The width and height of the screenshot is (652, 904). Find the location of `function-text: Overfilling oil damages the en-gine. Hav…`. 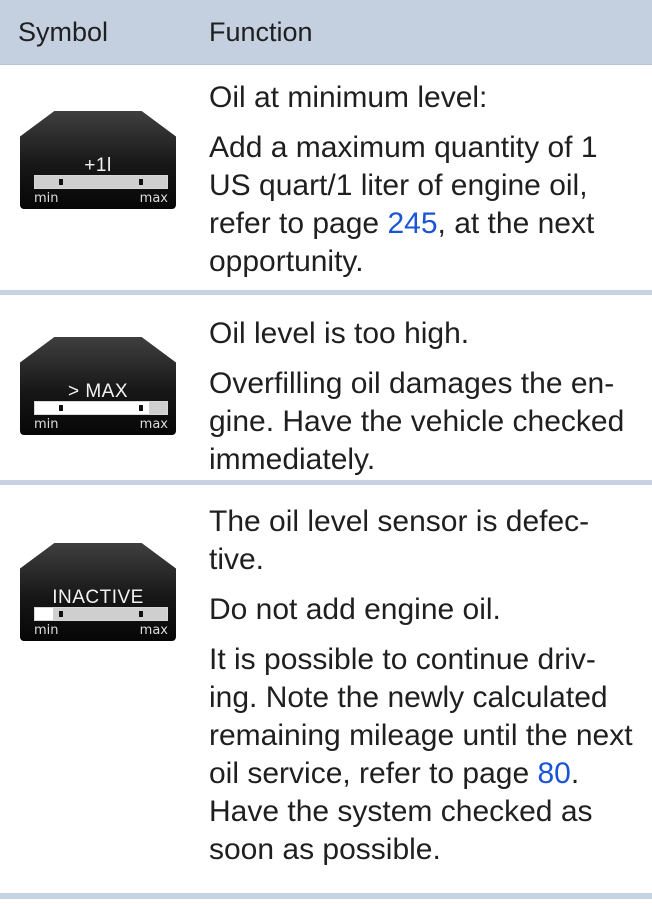

function-text: Overfilling oil damages the en-gine. Hav… is located at coordinates (417, 421).